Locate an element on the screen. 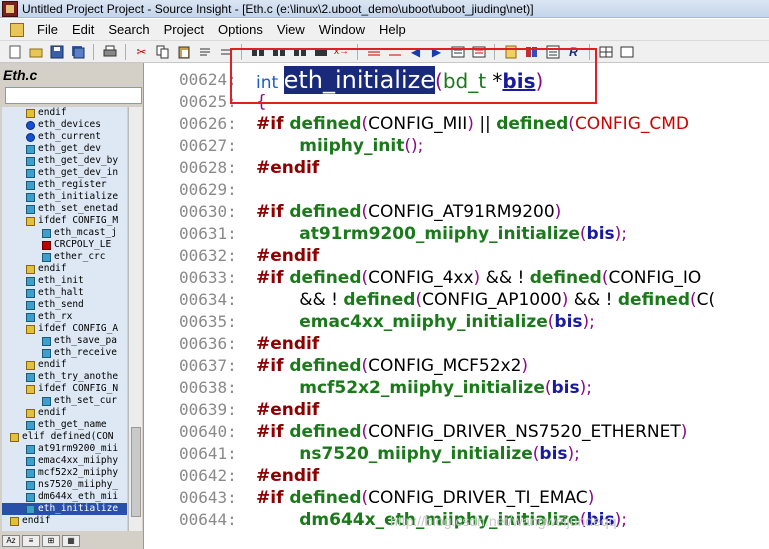  symbol-label: ifdef CONFIG_M is located at coordinates (78, 220).